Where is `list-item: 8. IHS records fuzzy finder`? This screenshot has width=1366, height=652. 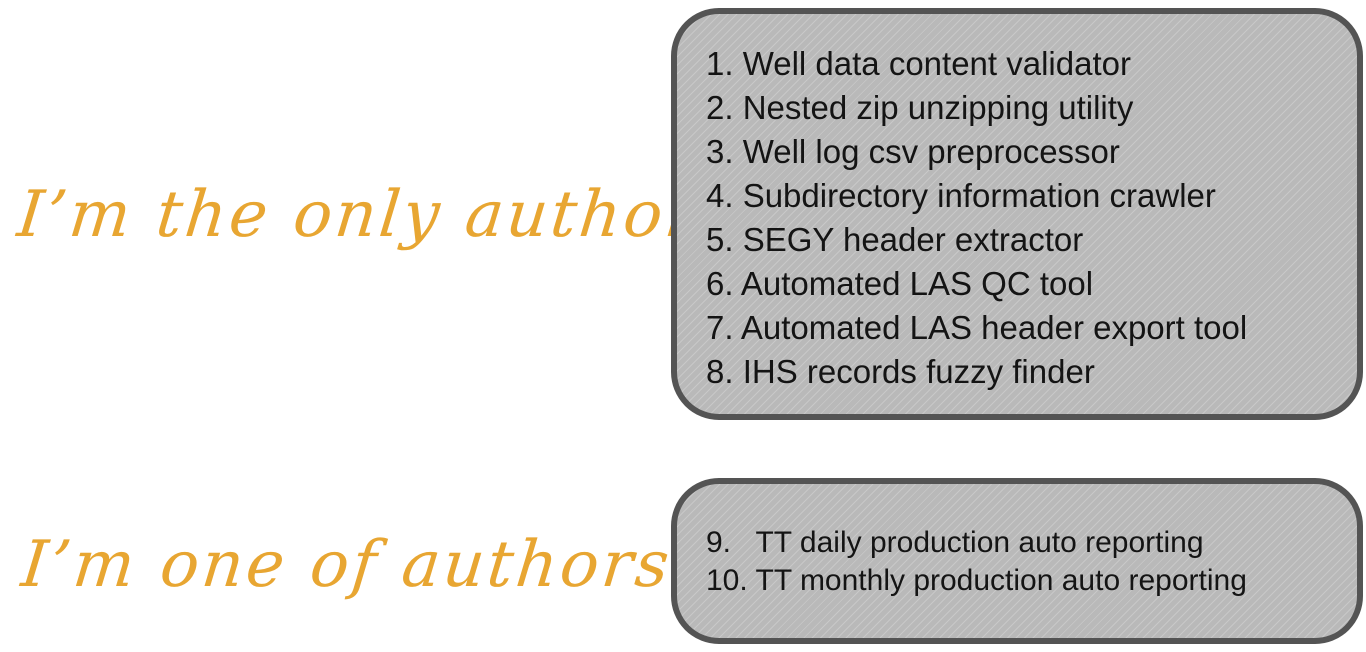 list-item: 8. IHS records fuzzy finder is located at coordinates (900, 371).